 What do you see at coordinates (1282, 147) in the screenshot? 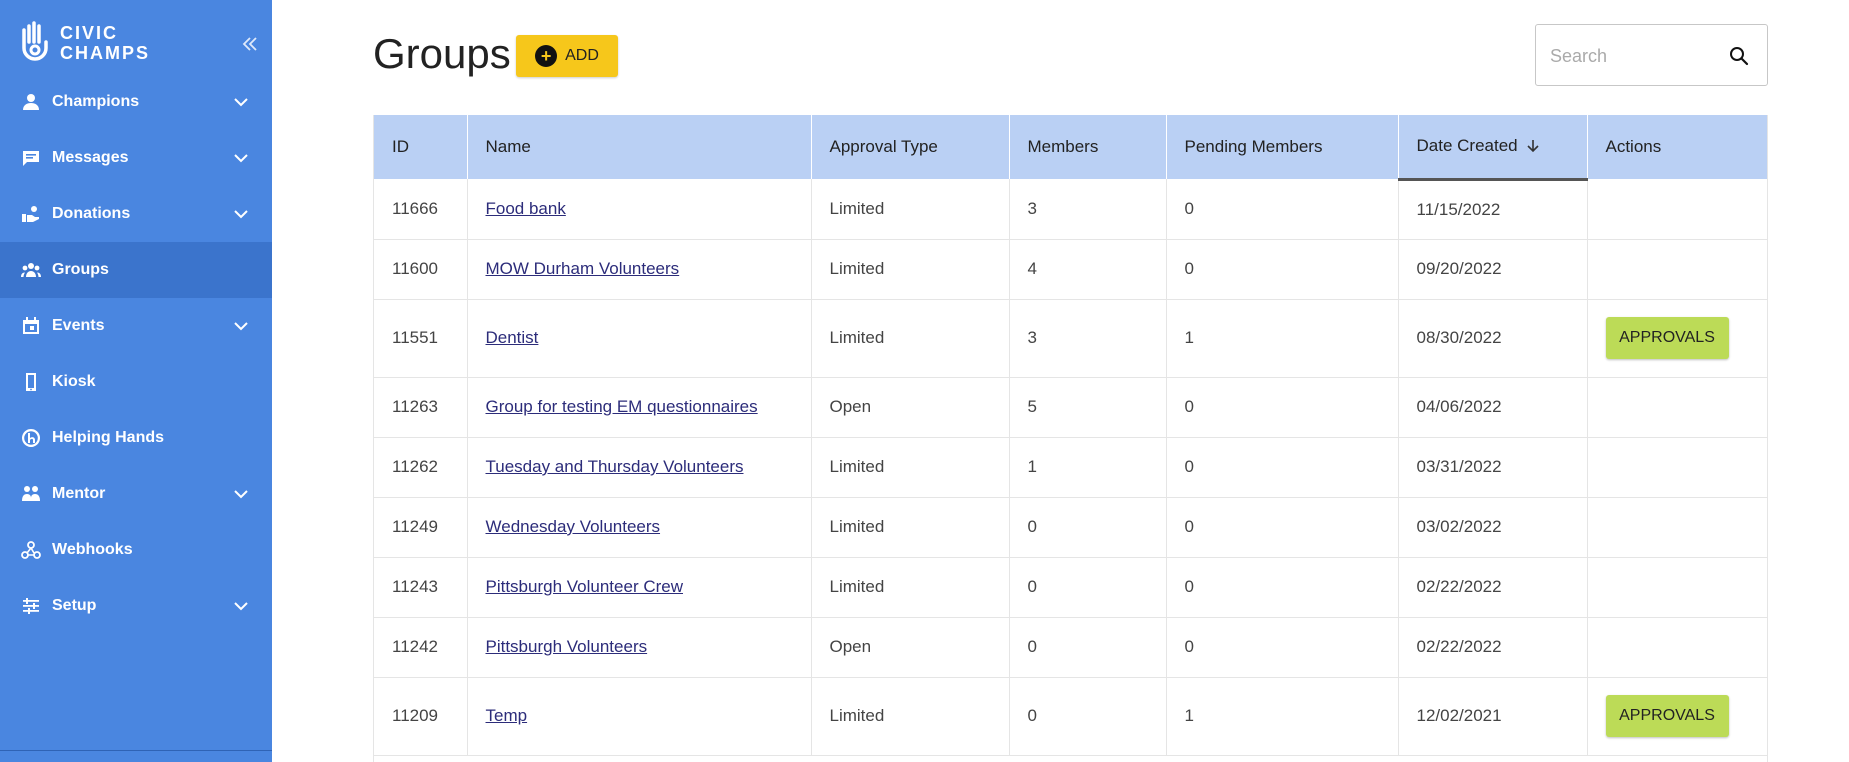
I see `column-header-pending-members: Pending Members` at bounding box center [1282, 147].